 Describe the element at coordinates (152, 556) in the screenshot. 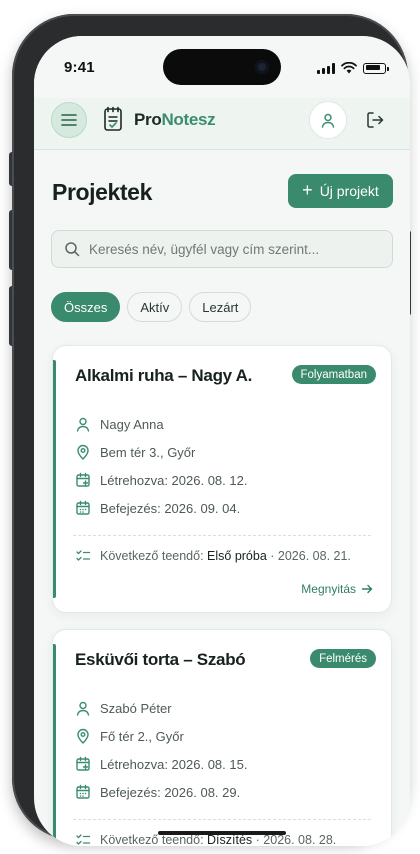

I see `next-task-label: Következő teendő:` at that location.